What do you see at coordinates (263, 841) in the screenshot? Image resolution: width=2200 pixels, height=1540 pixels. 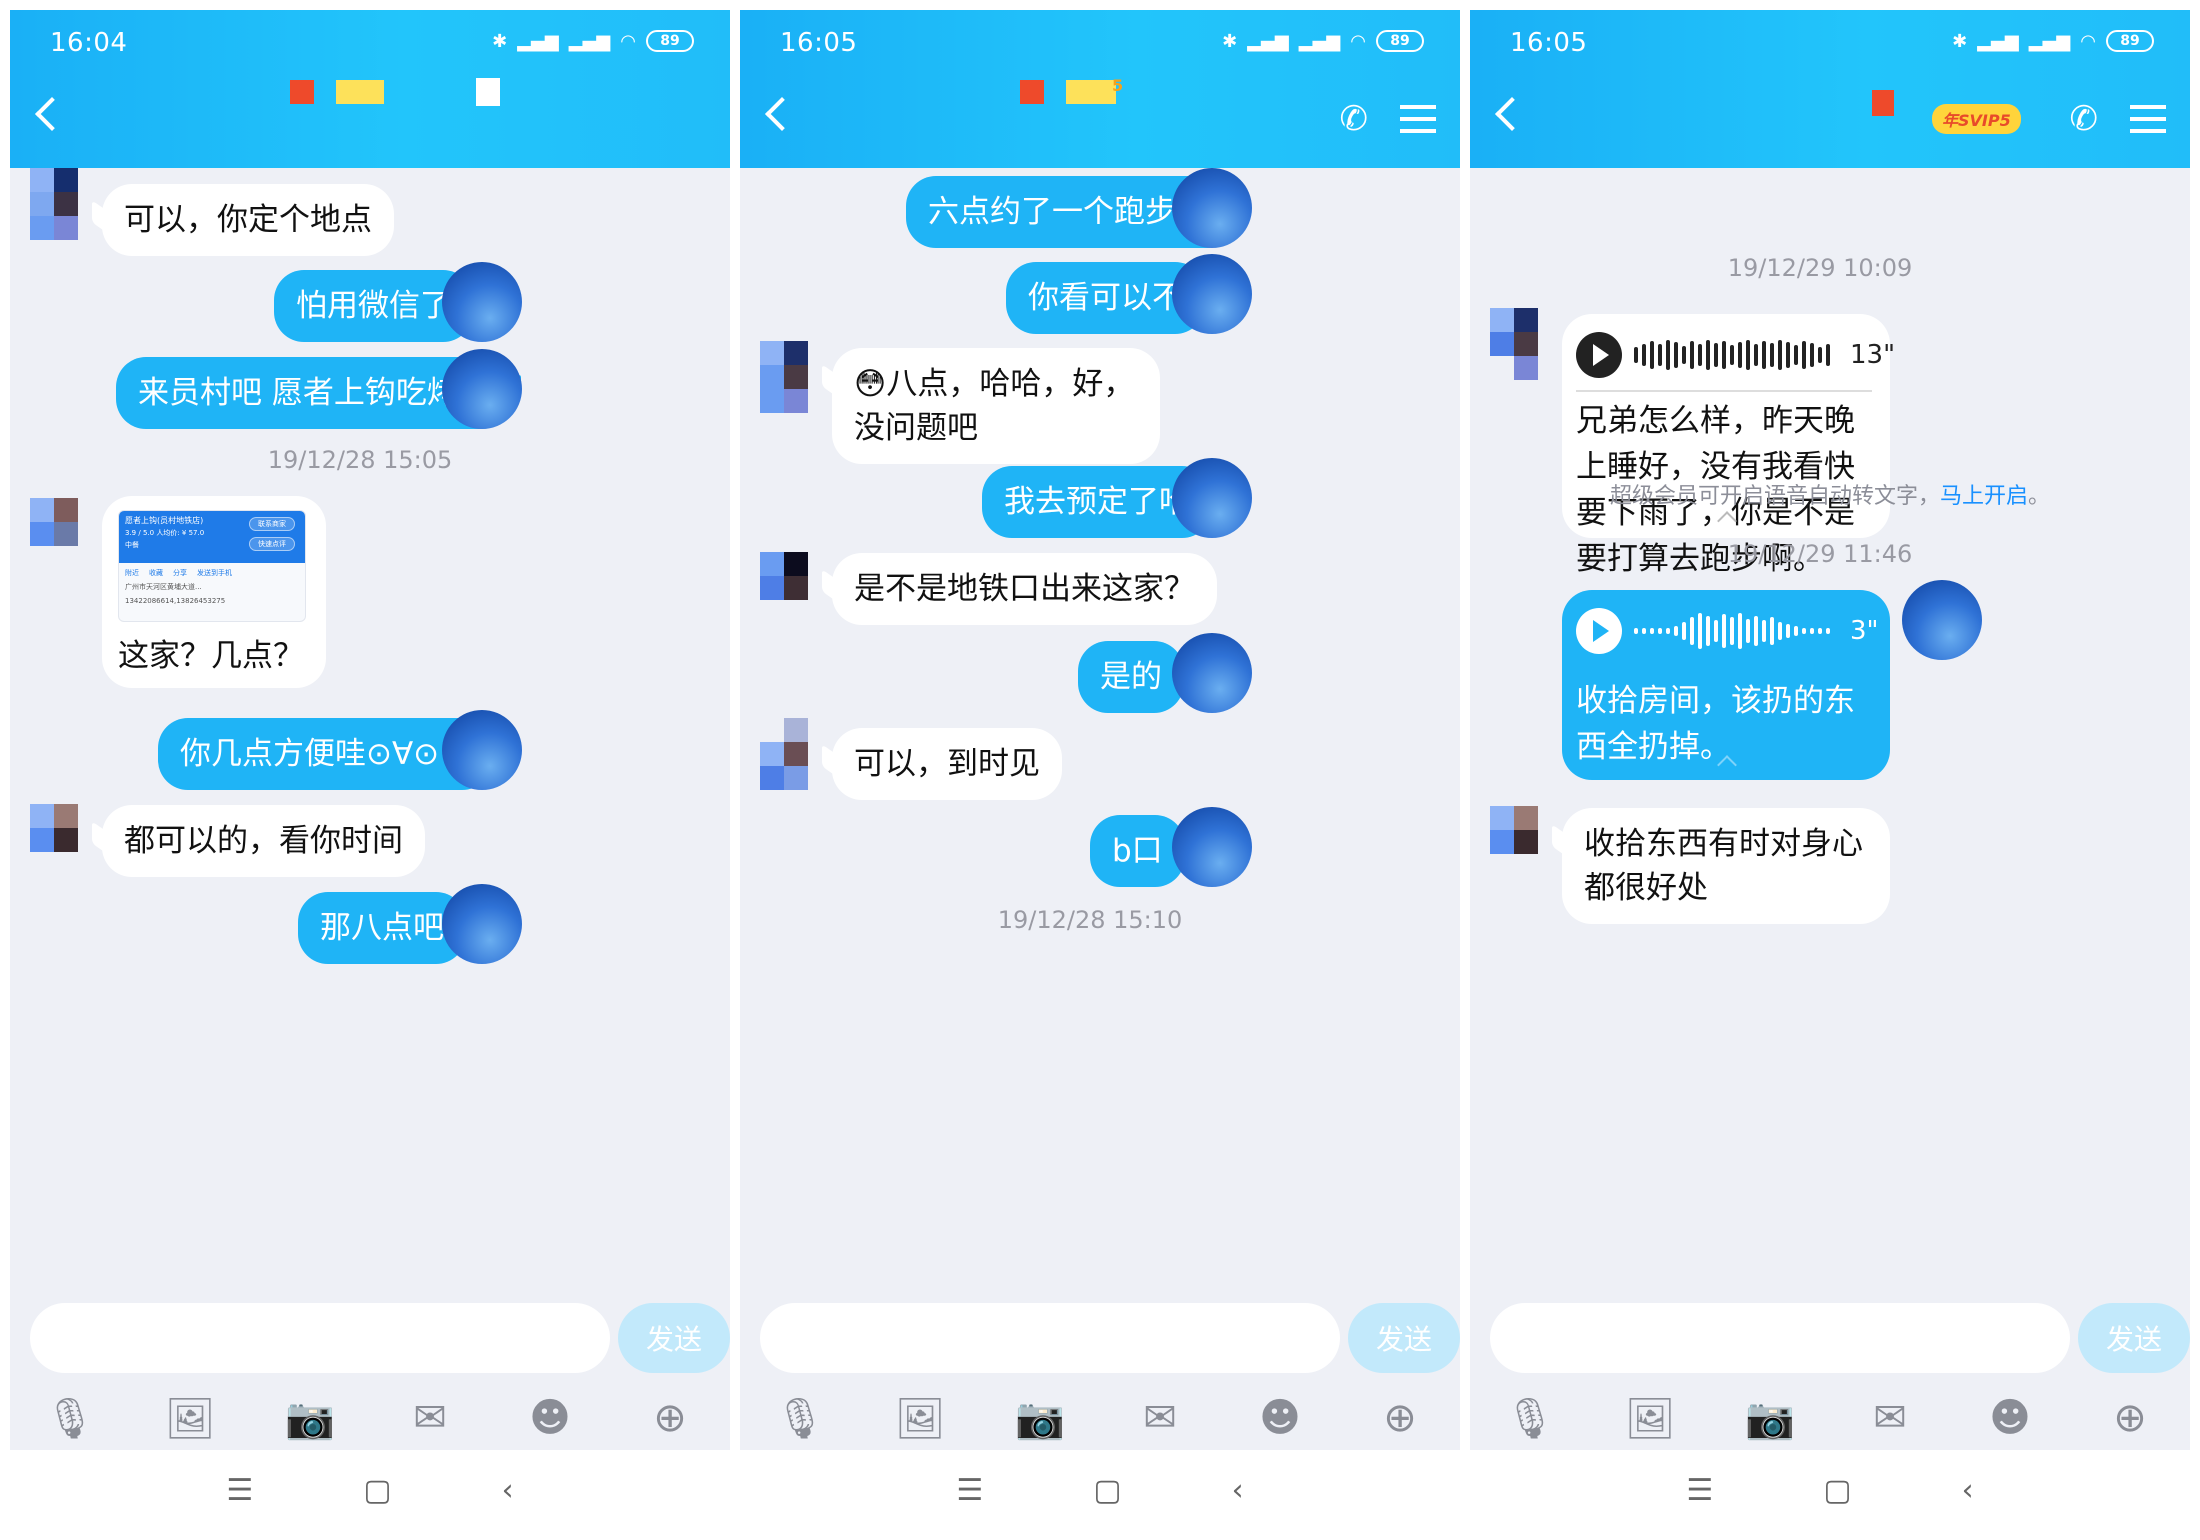 I see `message-bubble: 都可以的，看你时间` at bounding box center [263, 841].